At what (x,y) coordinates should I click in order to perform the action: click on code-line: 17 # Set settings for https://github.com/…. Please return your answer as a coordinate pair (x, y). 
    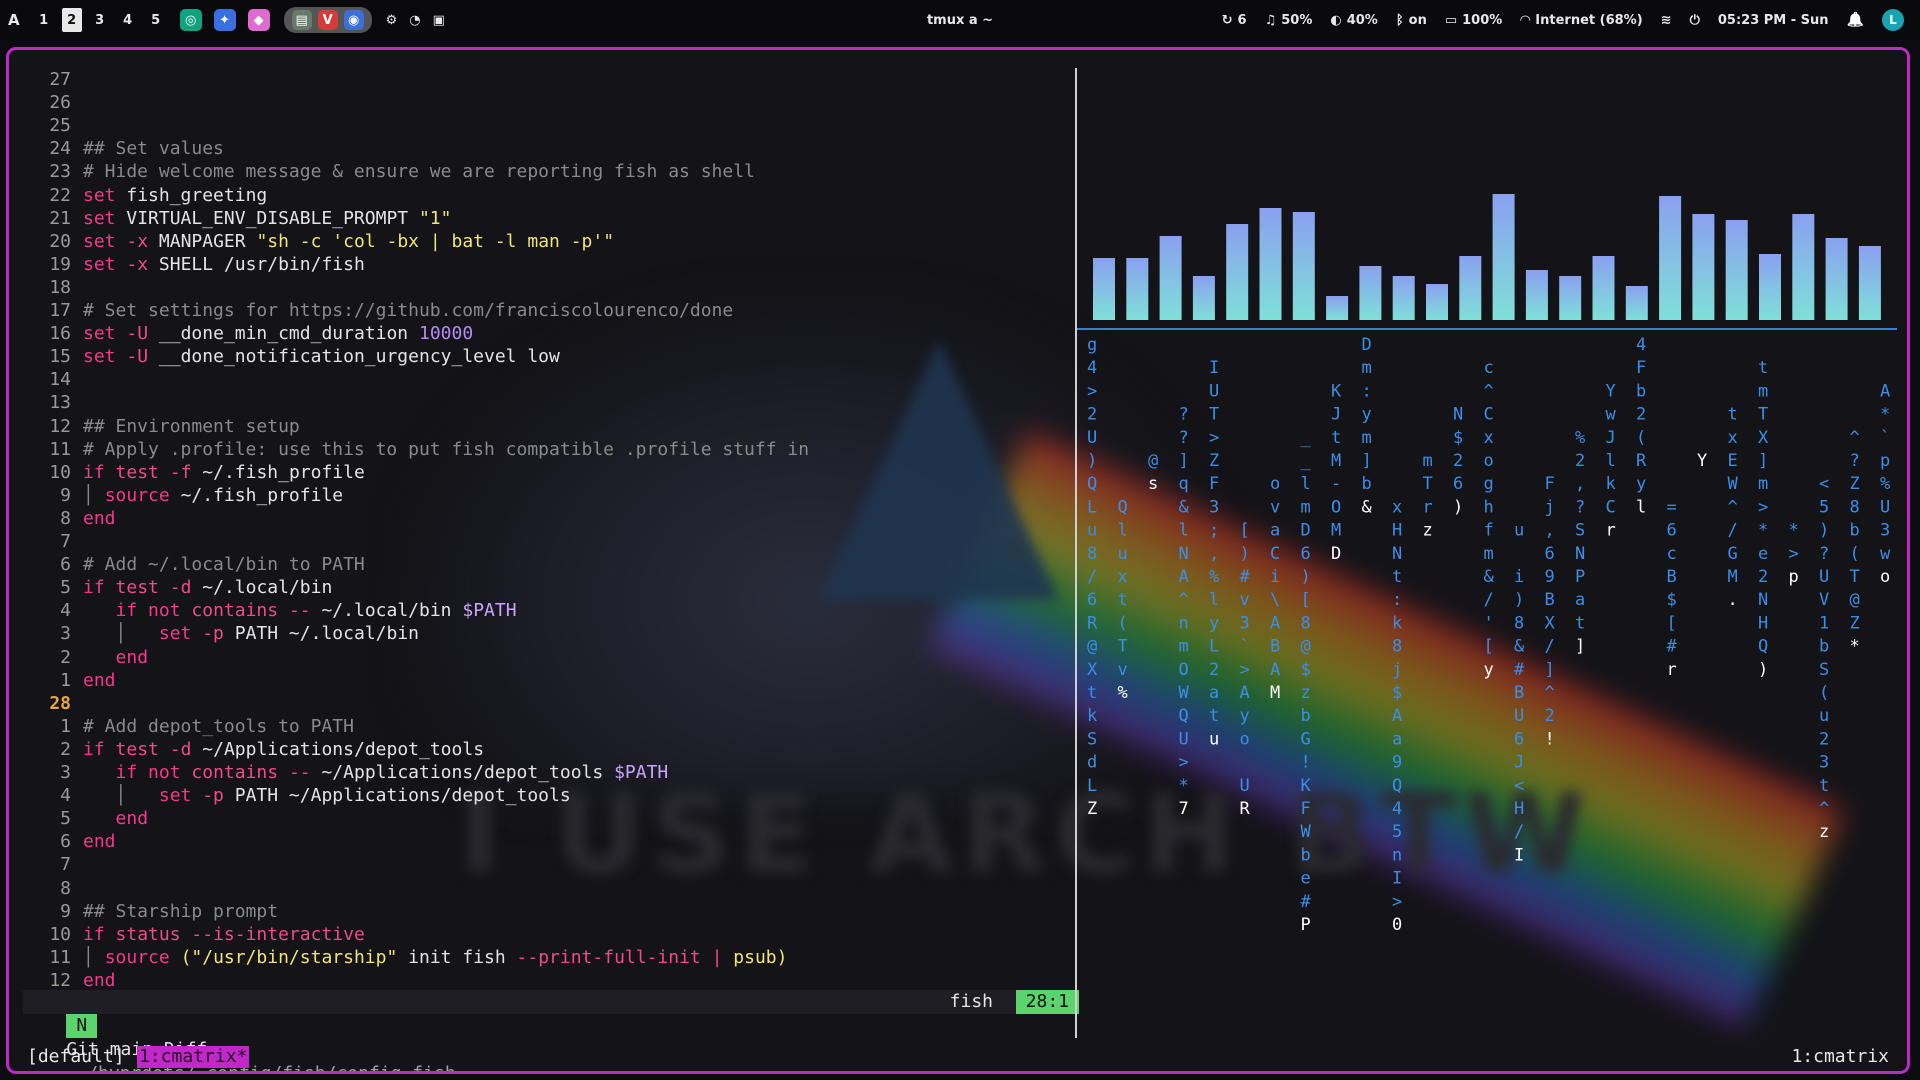
    Looking at the image, I should click on (371, 310).